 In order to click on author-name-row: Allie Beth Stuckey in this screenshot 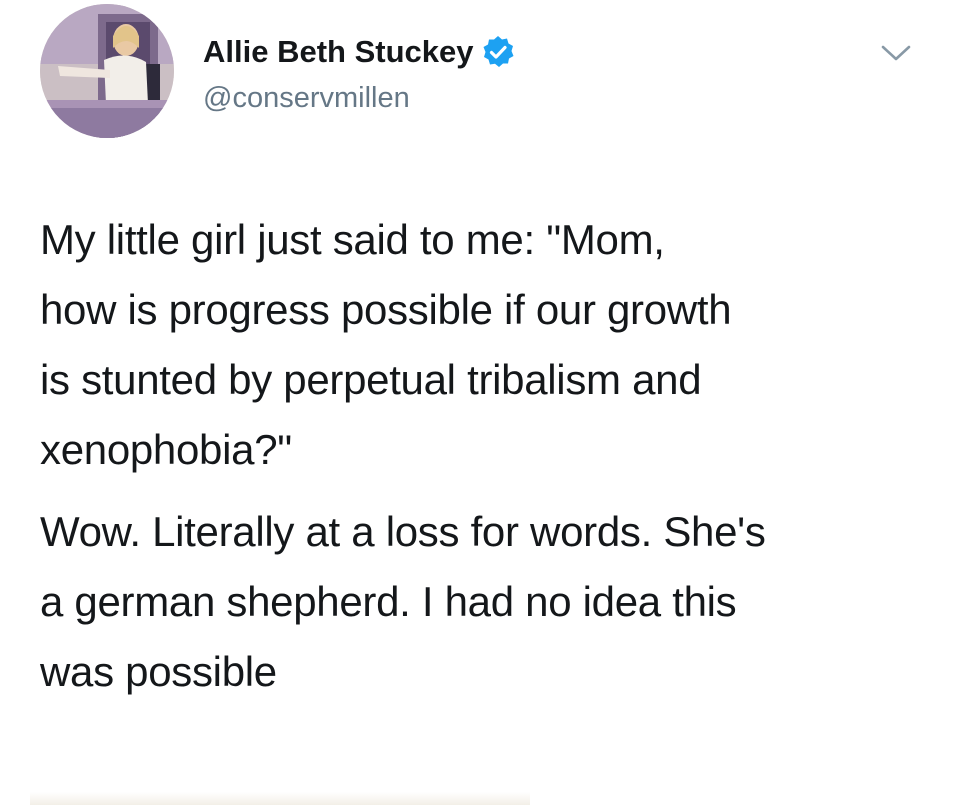, I will do `click(359, 52)`.